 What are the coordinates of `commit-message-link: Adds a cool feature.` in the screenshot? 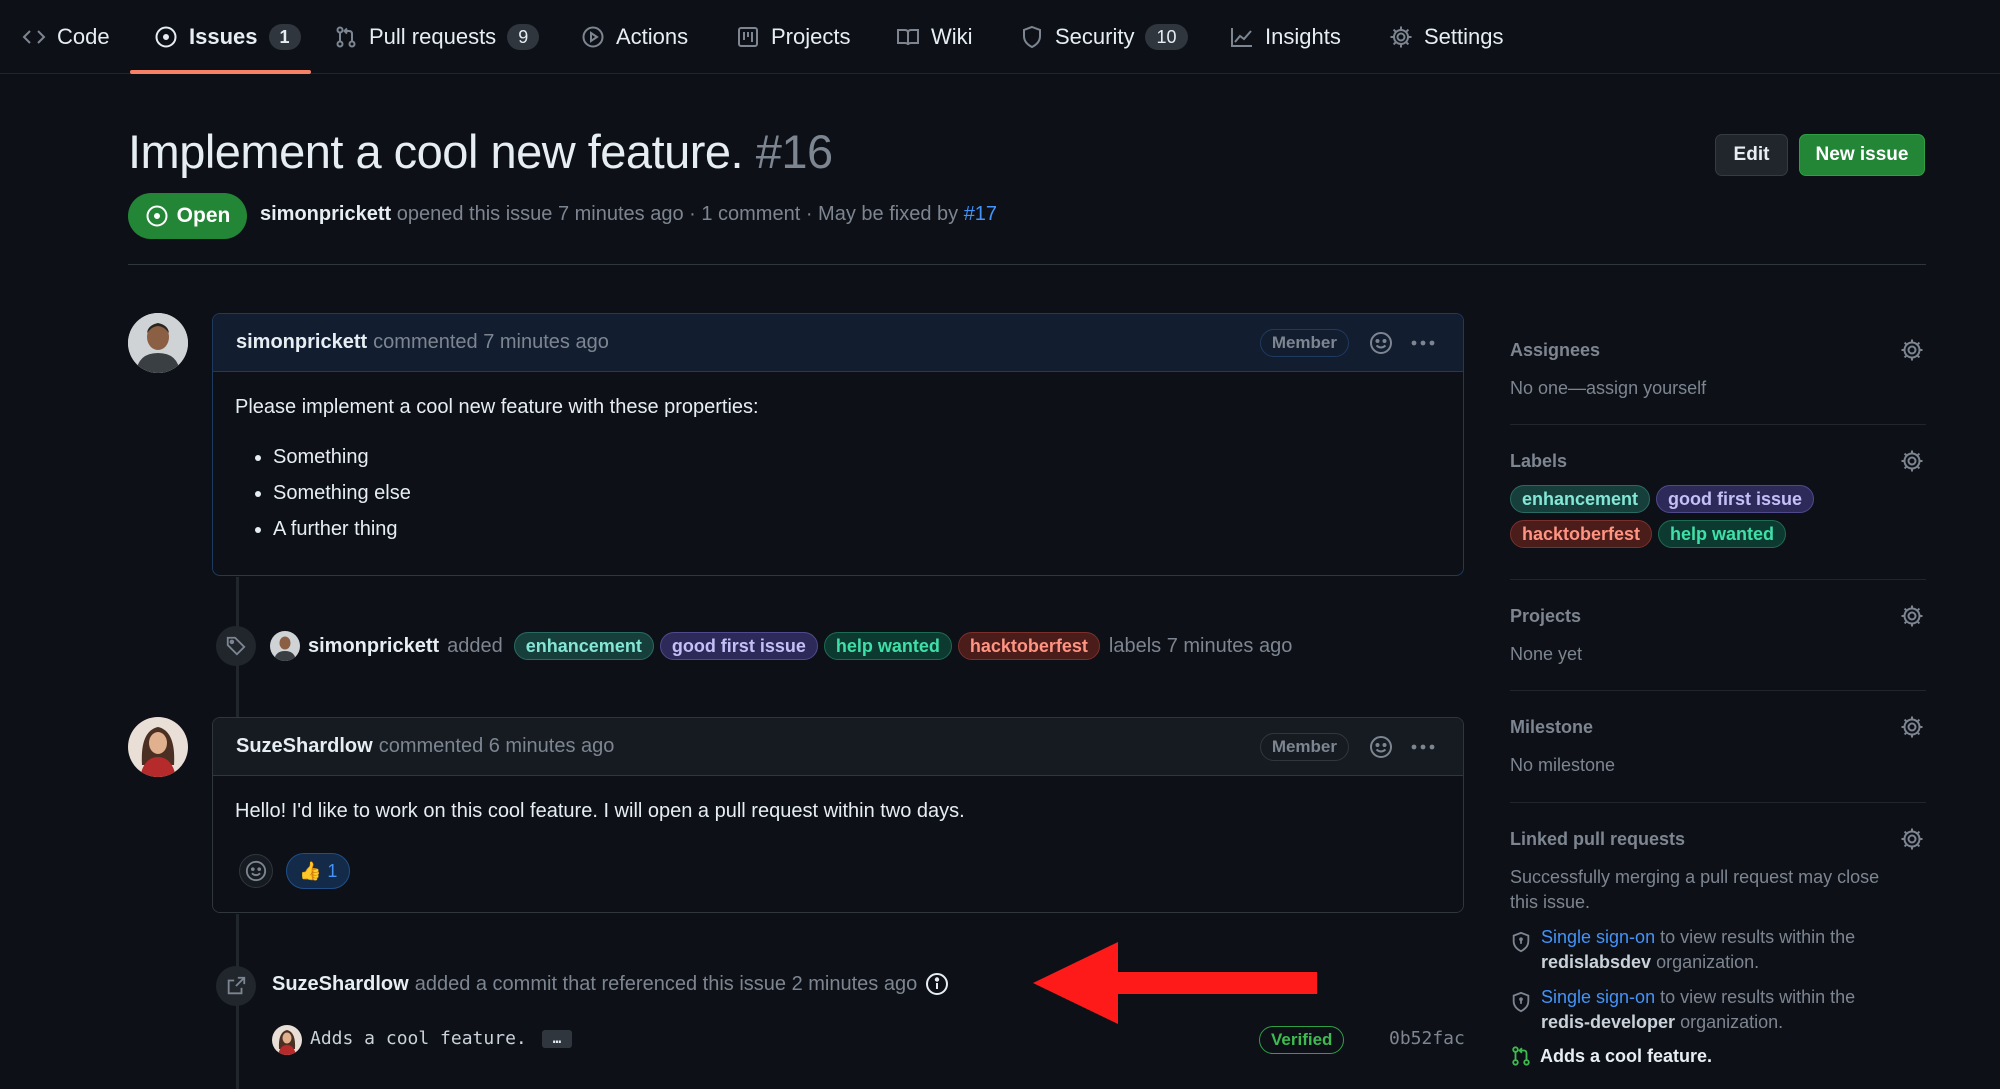 It's located at (418, 1038).